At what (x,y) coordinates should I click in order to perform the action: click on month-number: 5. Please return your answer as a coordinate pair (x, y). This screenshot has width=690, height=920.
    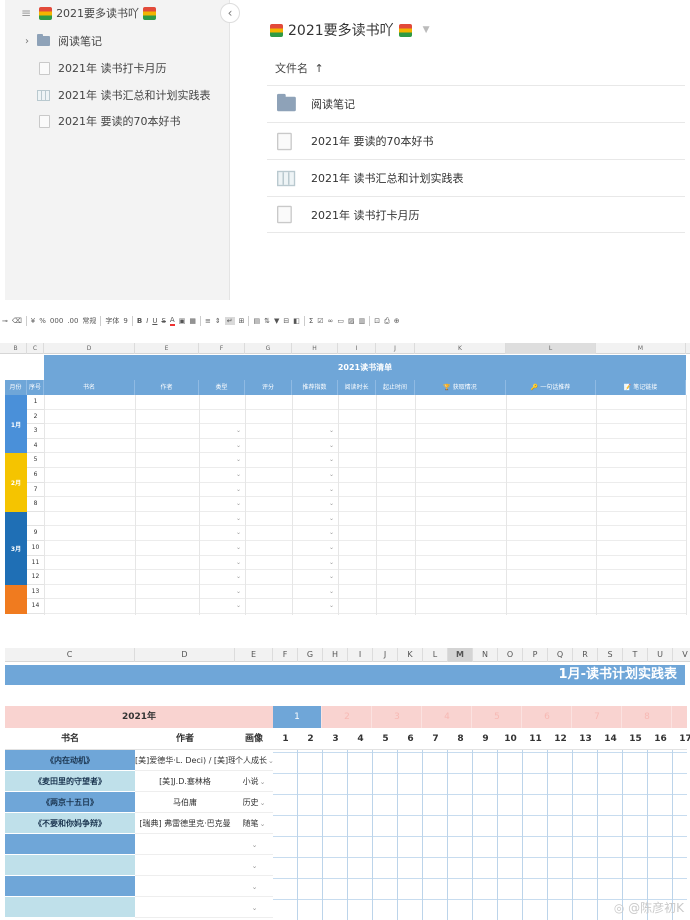
    Looking at the image, I should click on (497, 717).